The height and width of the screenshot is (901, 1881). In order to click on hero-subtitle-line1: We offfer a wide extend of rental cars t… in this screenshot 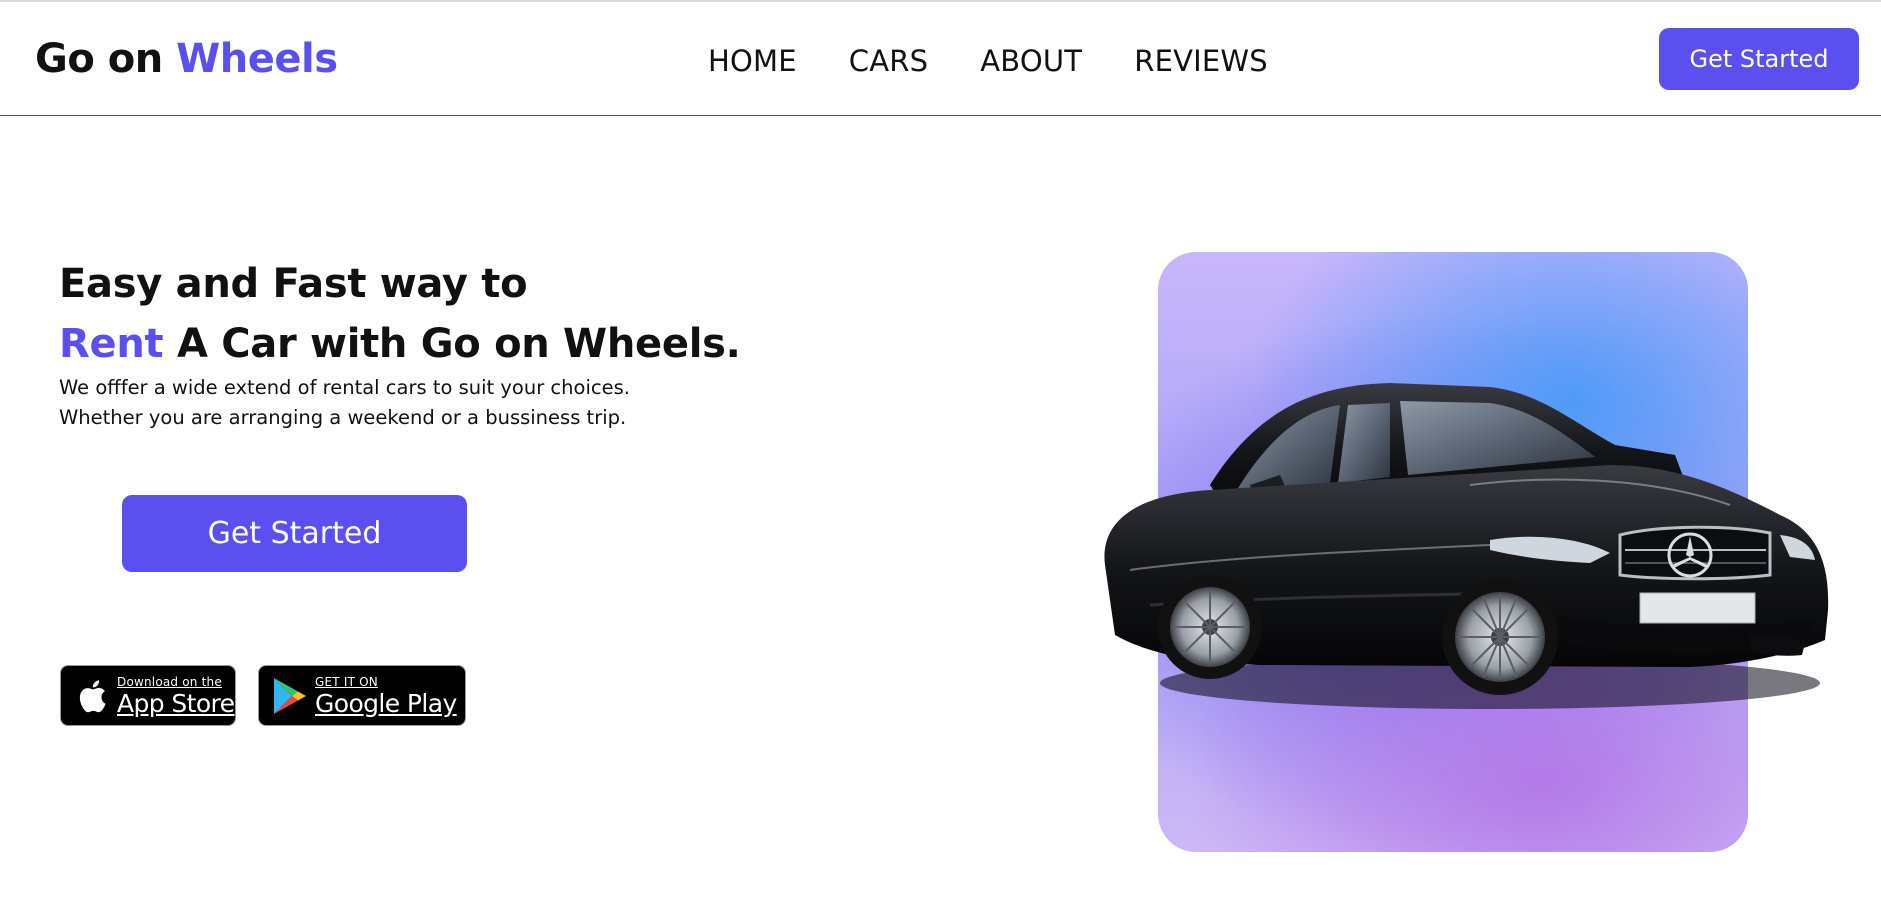, I will do `click(344, 387)`.